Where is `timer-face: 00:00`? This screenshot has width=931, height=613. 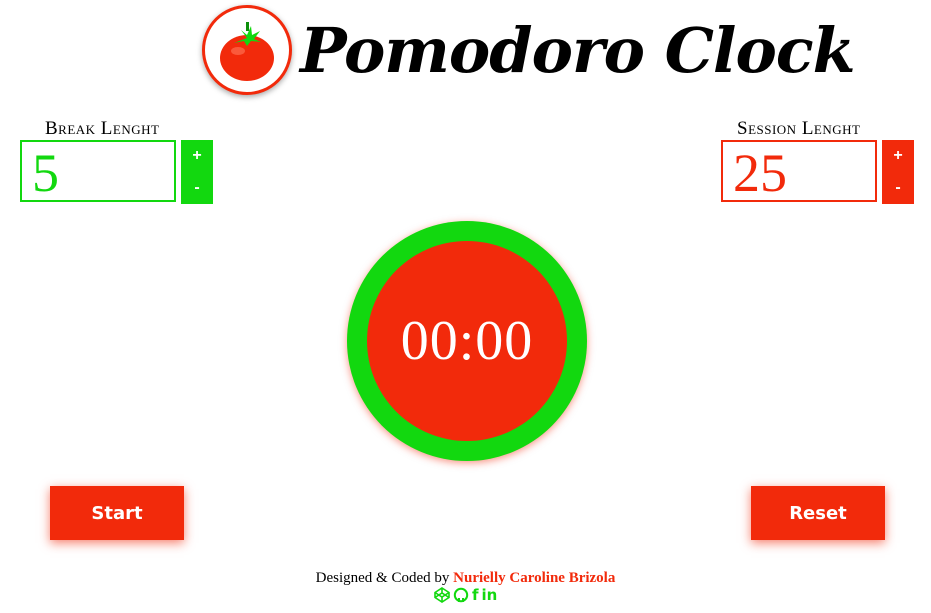 timer-face: 00:00 is located at coordinates (467, 341).